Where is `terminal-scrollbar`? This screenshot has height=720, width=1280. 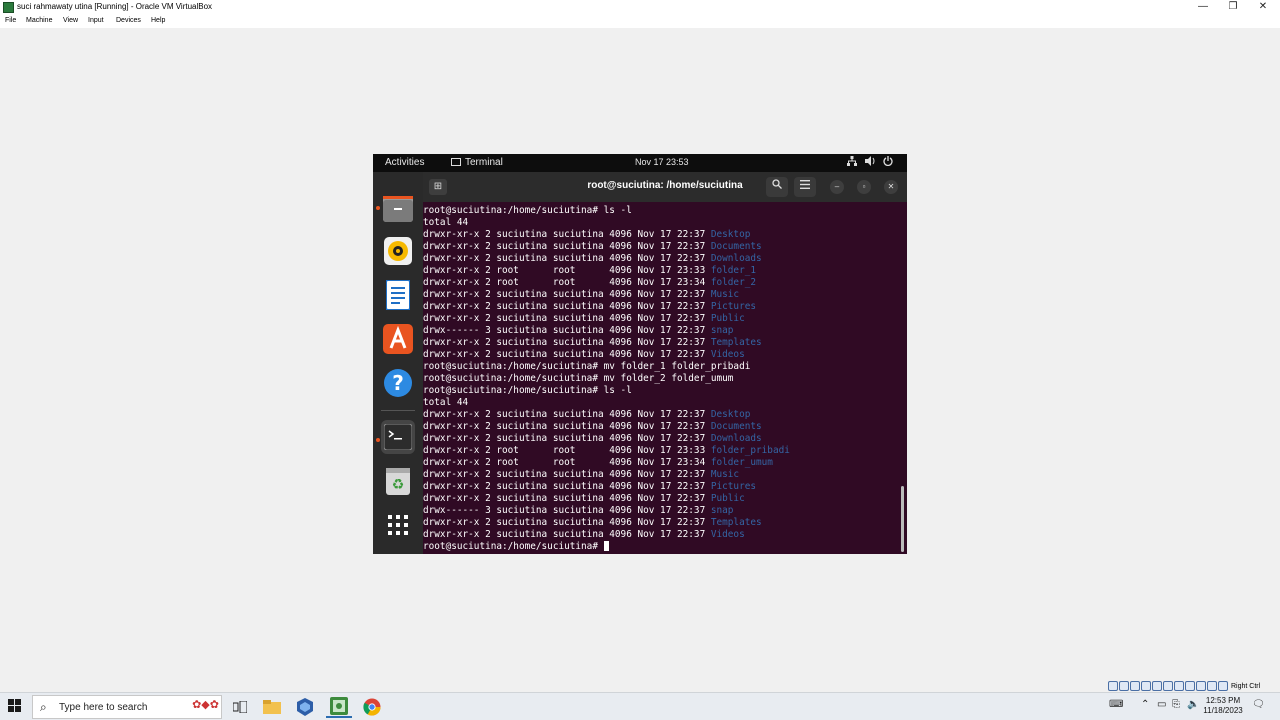
terminal-scrollbar is located at coordinates (902, 519).